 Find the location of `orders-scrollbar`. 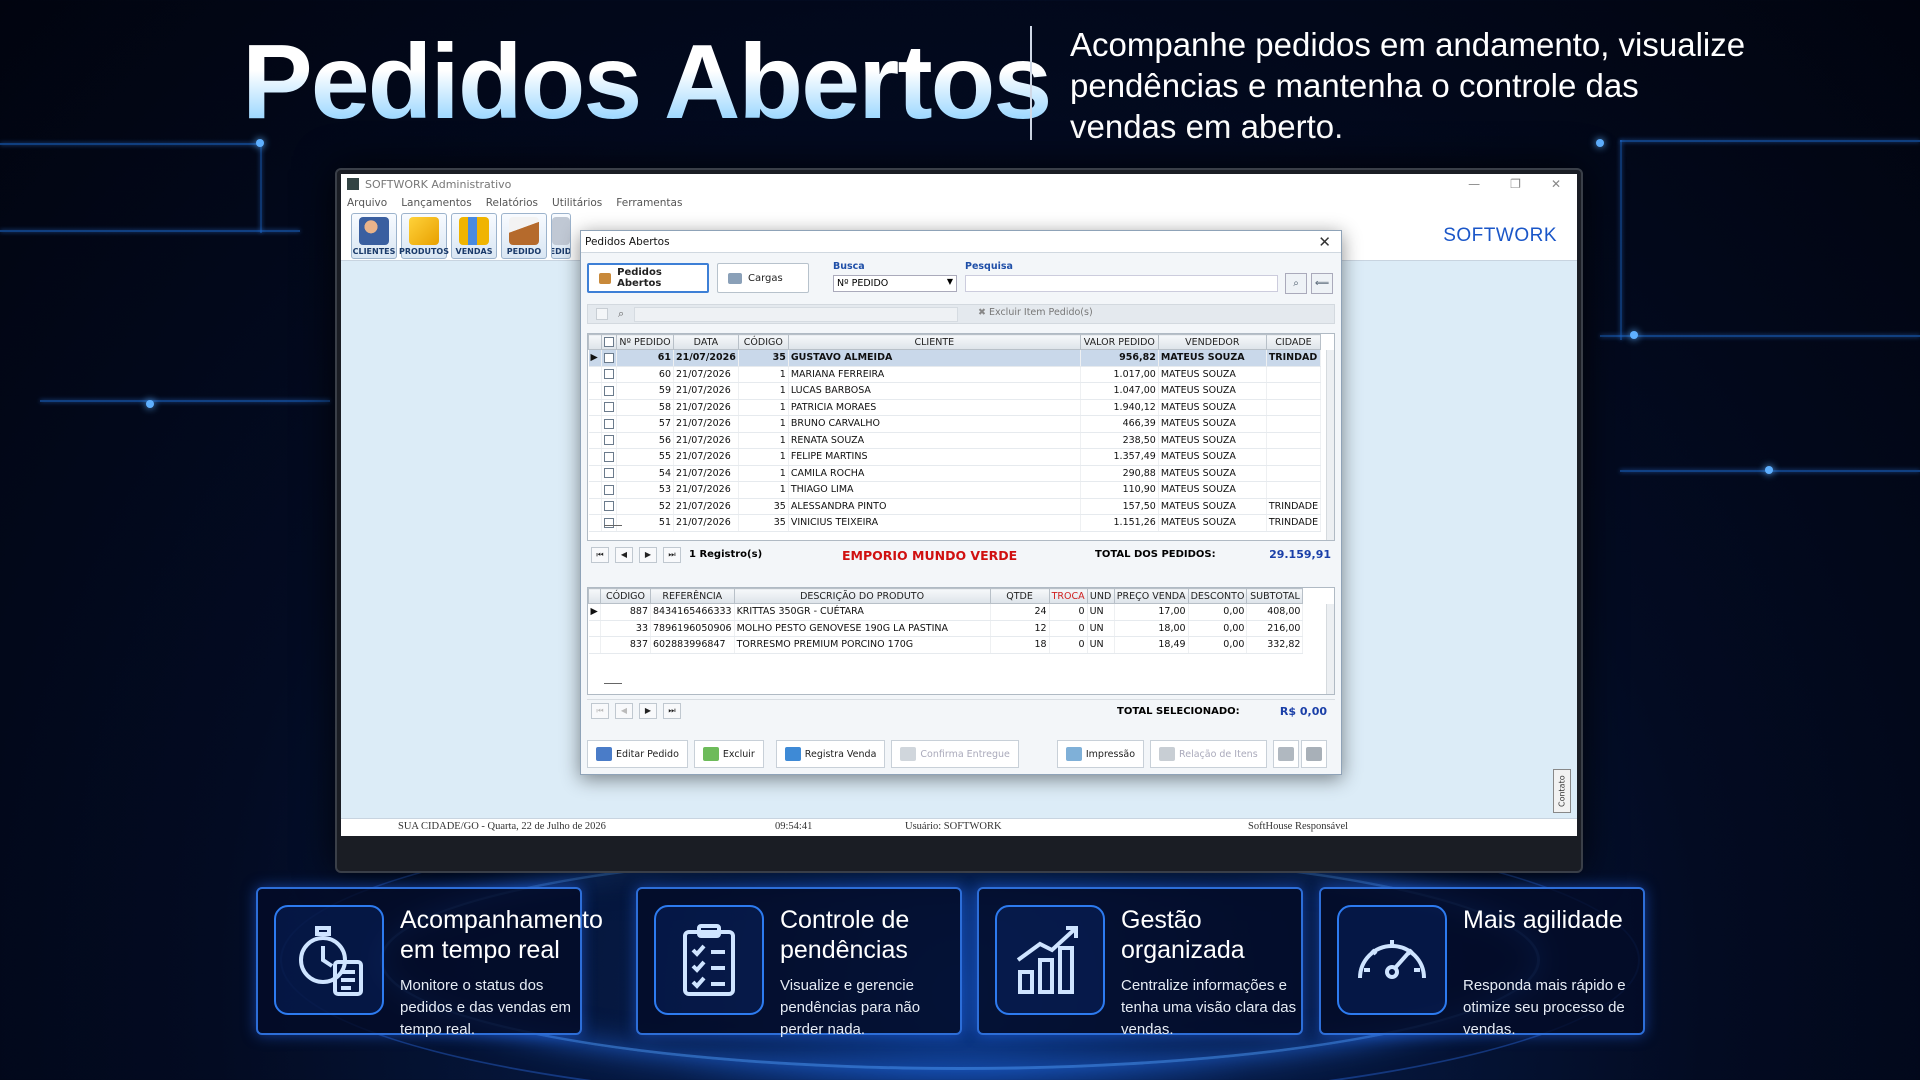

orders-scrollbar is located at coordinates (1330, 445).